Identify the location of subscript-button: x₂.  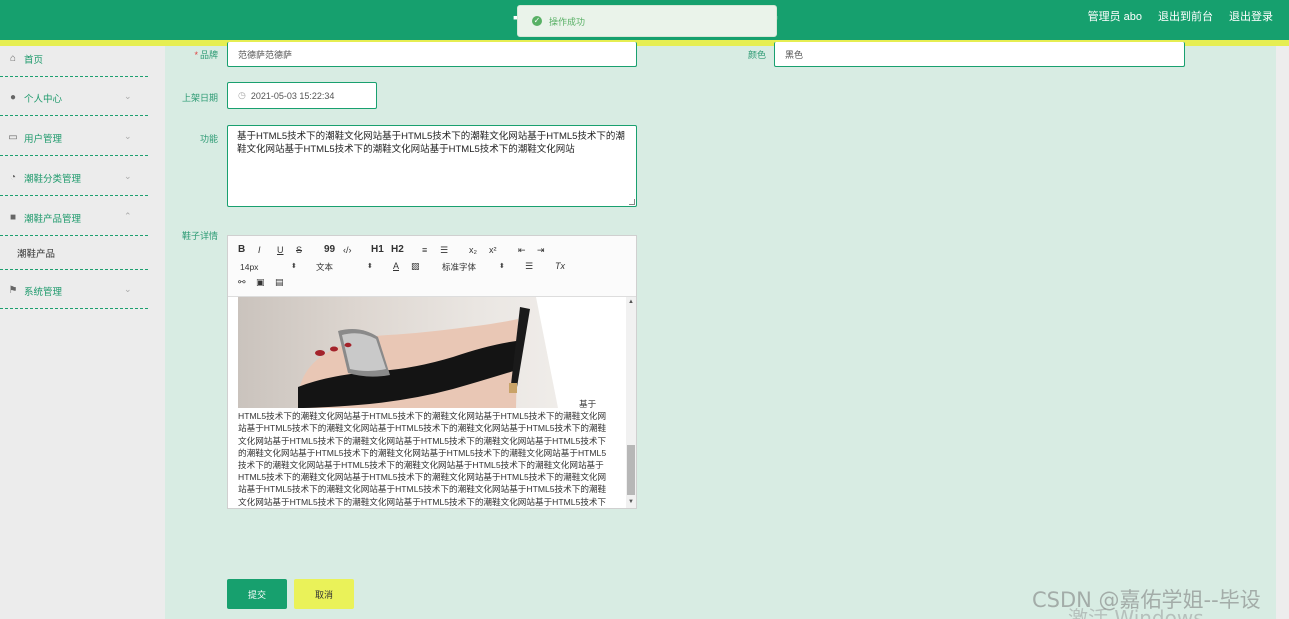
(473, 250).